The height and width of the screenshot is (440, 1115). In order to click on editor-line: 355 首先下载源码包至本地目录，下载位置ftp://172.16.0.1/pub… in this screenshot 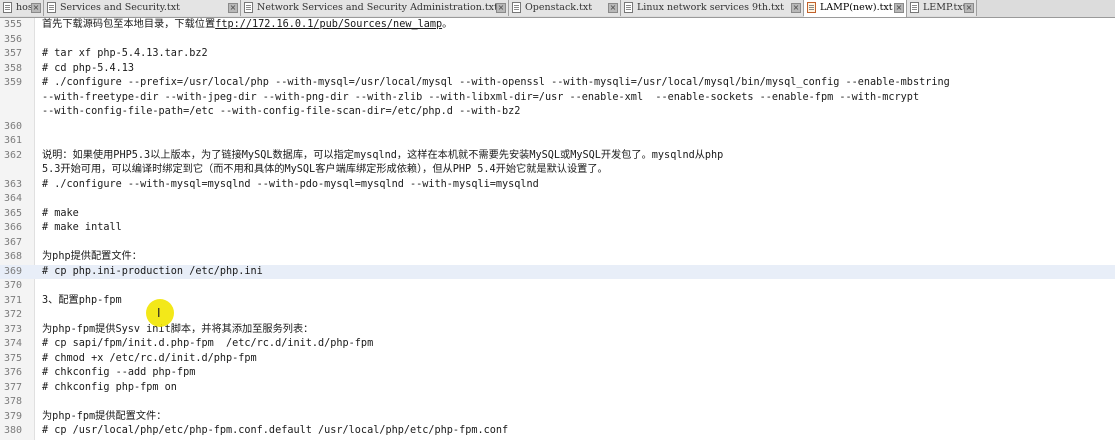, I will do `click(557, 25)`.